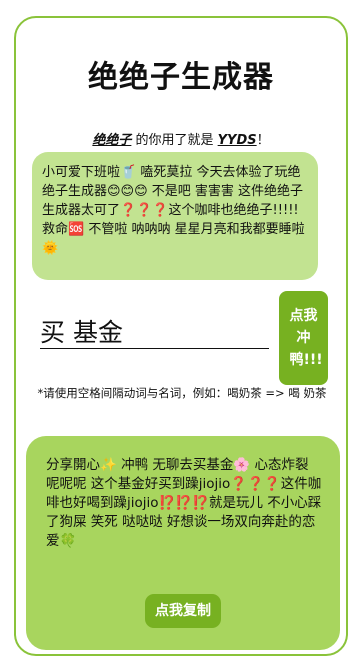  Describe the element at coordinates (182, 393) in the screenshot. I see `usage-hint: *请使用空格间隔动词与名词，例如：喝奶茶 => 喝 奶茶` at that location.